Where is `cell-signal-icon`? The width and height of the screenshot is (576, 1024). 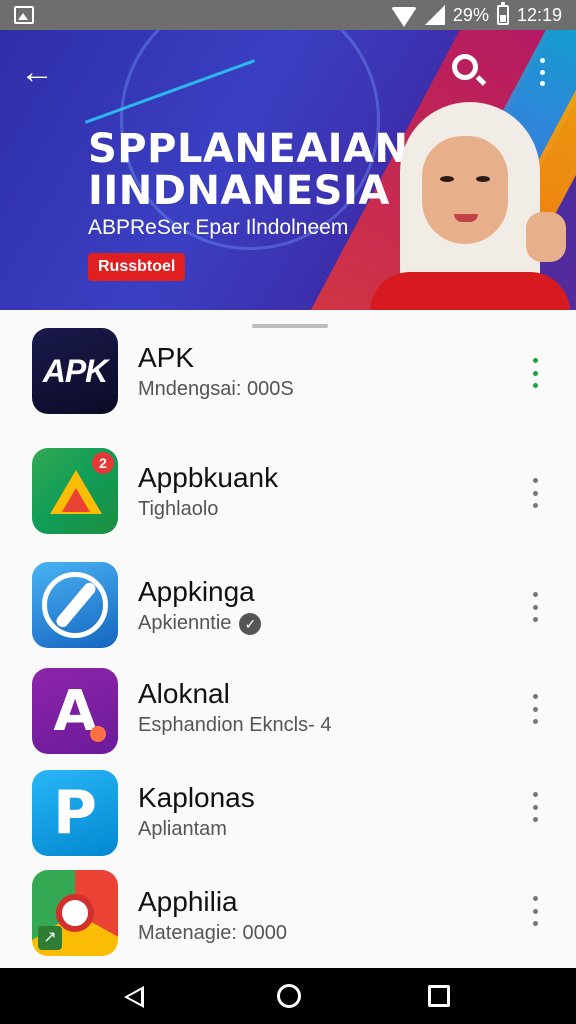
cell-signal-icon is located at coordinates (434, 15).